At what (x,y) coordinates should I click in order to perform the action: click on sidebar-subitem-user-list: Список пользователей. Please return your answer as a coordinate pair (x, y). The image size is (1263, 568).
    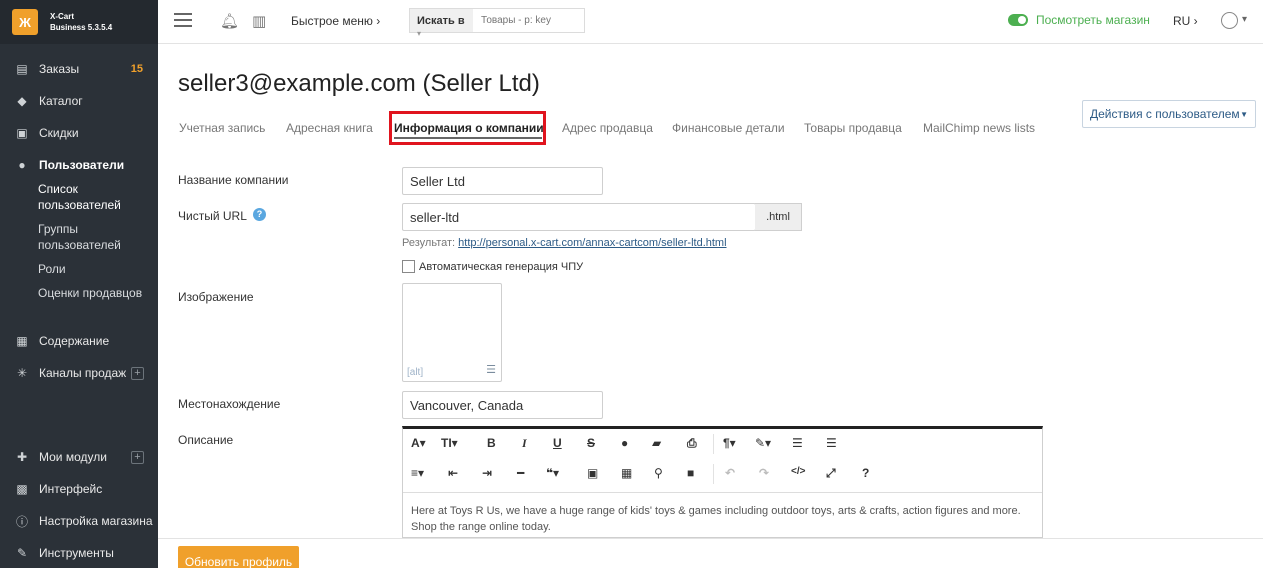
    Looking at the image, I should click on (88, 197).